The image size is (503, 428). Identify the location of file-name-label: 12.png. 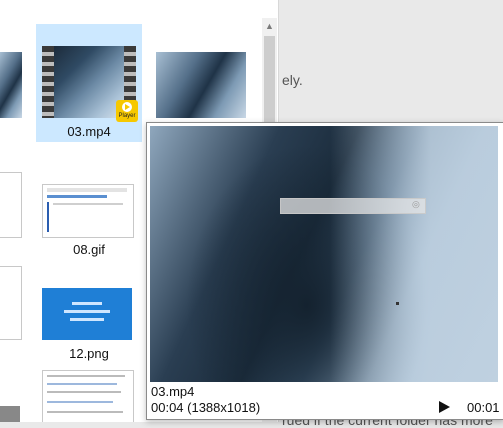
(89, 353).